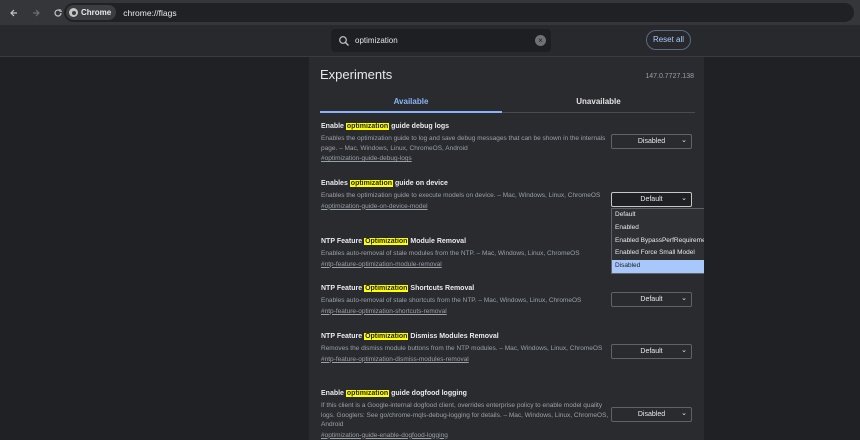 This screenshot has width=860, height=440. What do you see at coordinates (428, 393) in the screenshot?
I see `name-suffix: guide dogfood logging` at bounding box center [428, 393].